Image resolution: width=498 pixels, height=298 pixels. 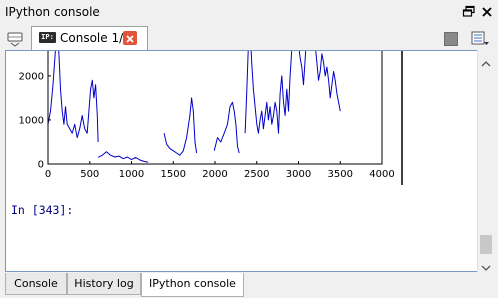 I want to click on tab-history-log: History log, so click(x=104, y=284).